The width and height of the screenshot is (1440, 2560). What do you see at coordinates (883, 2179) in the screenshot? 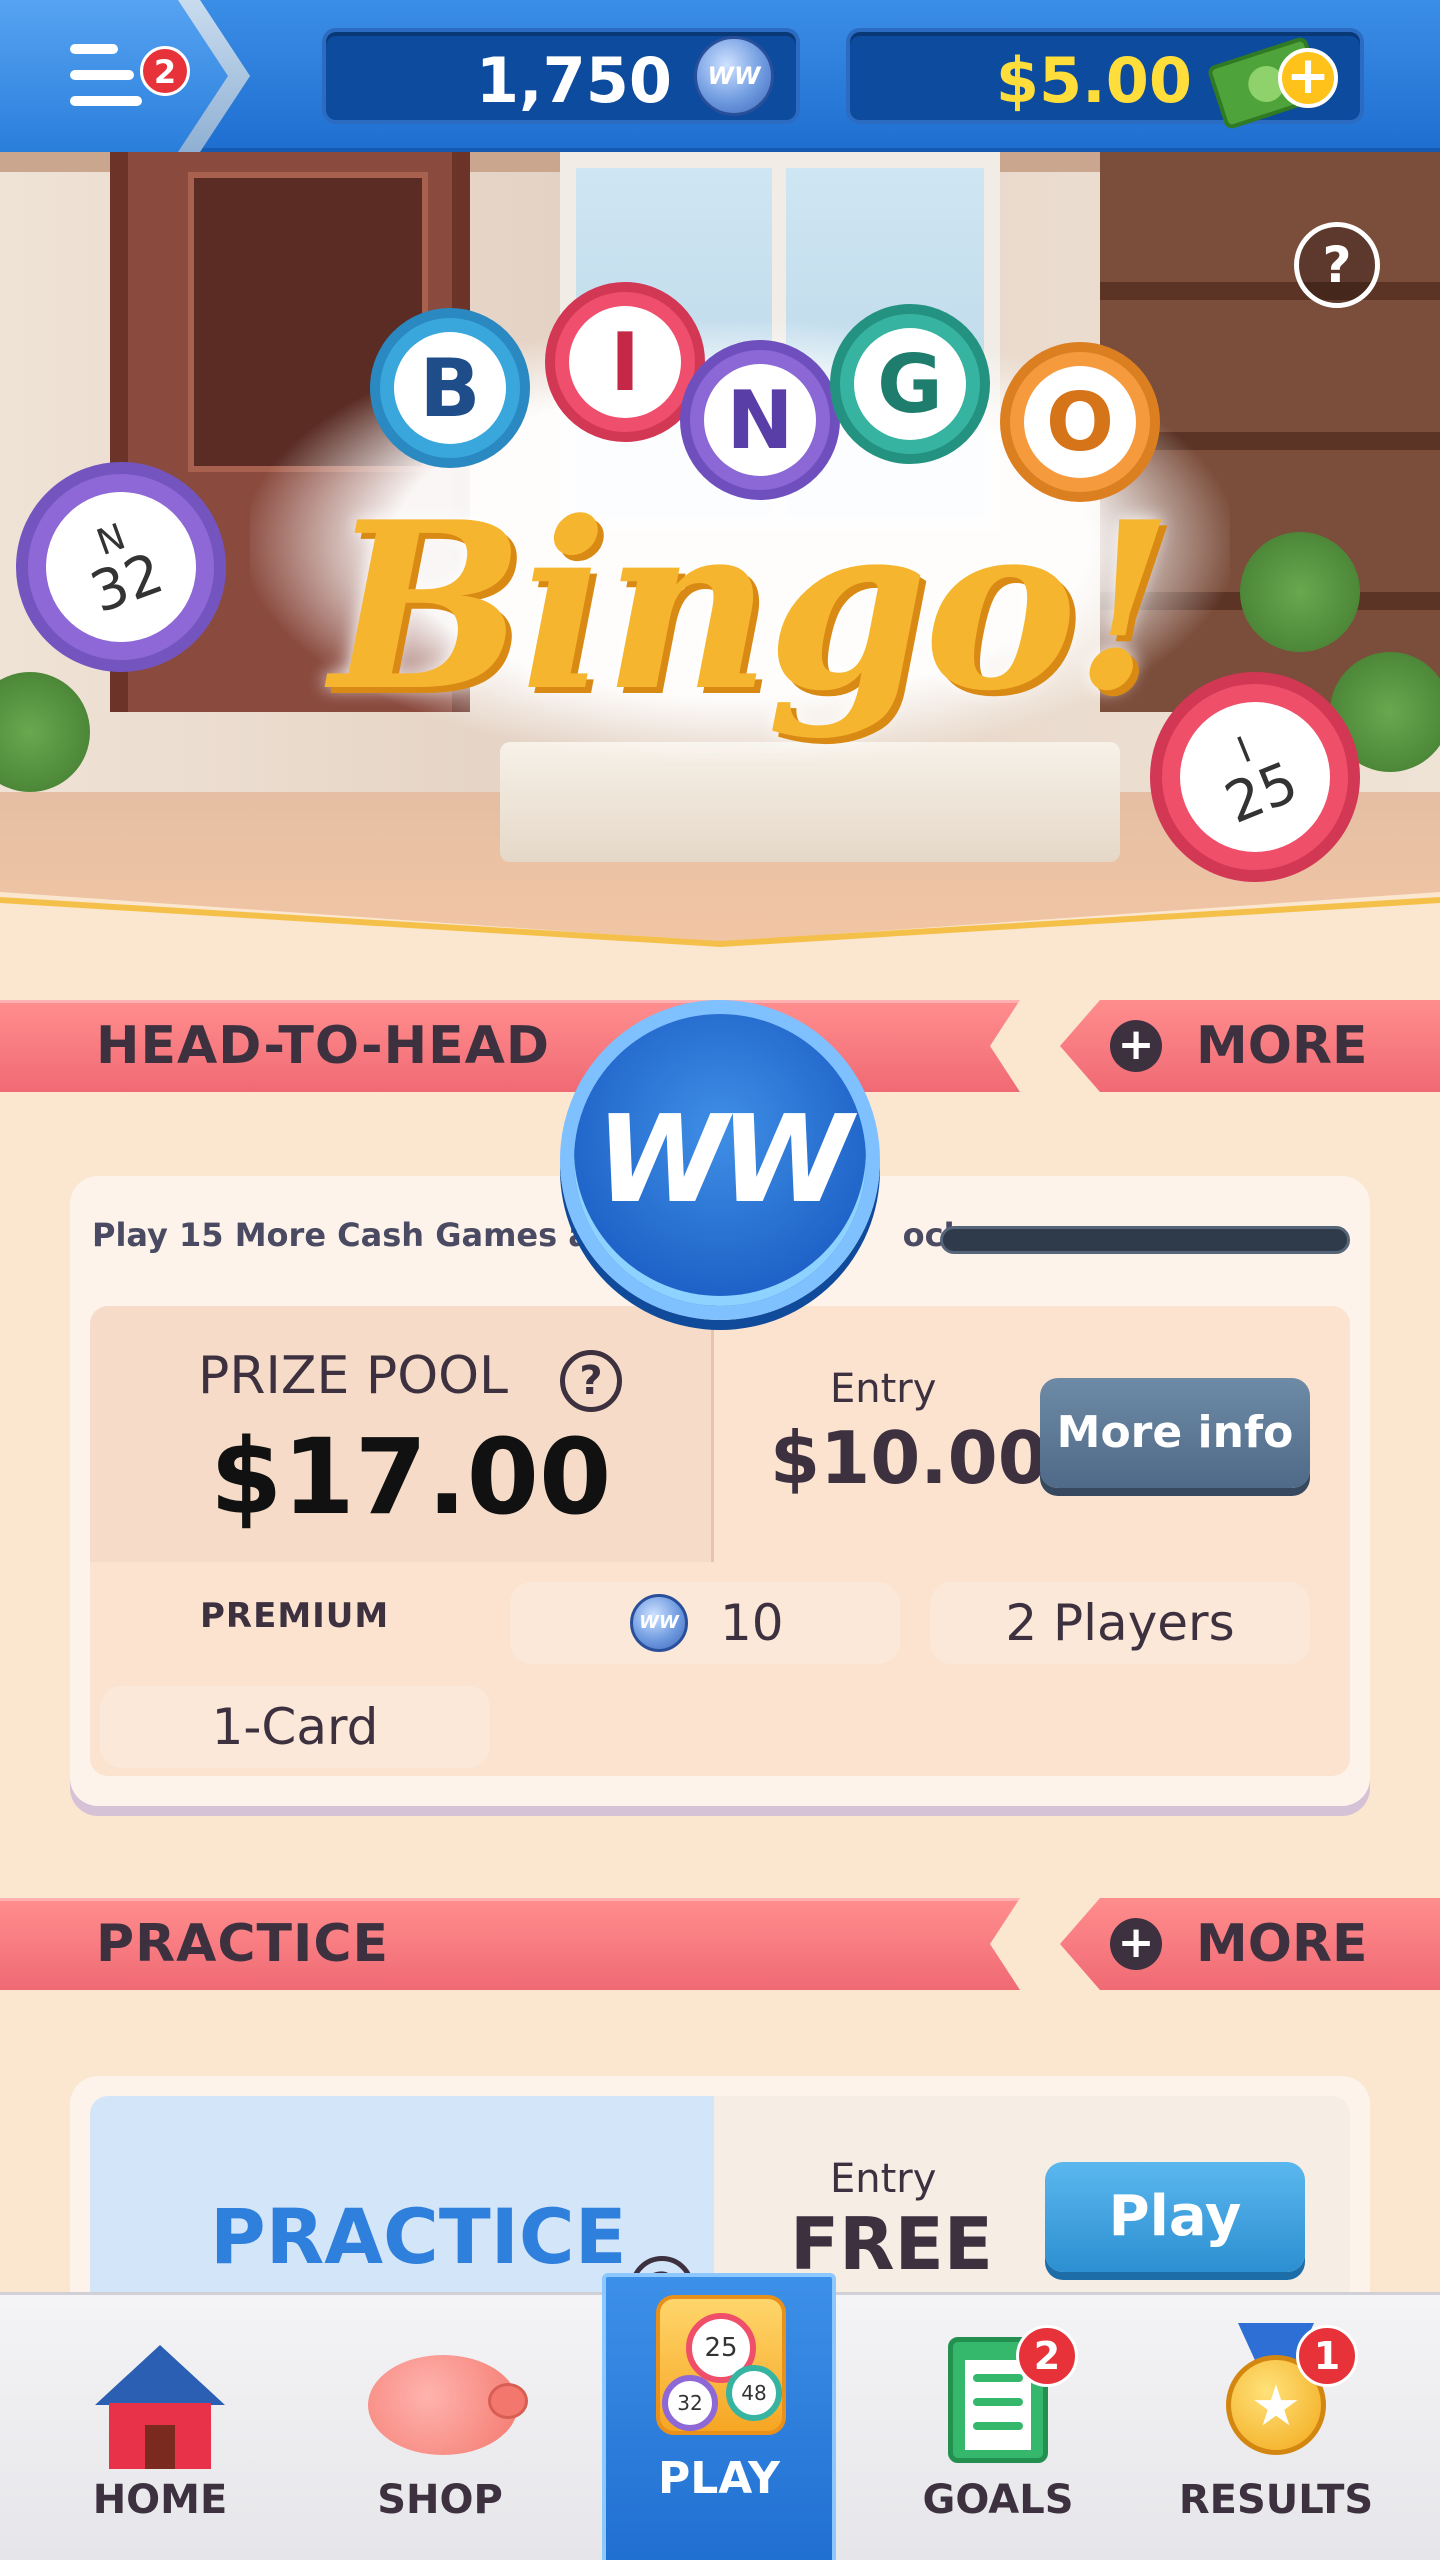
I see `practice-entry-label: Entry` at bounding box center [883, 2179].